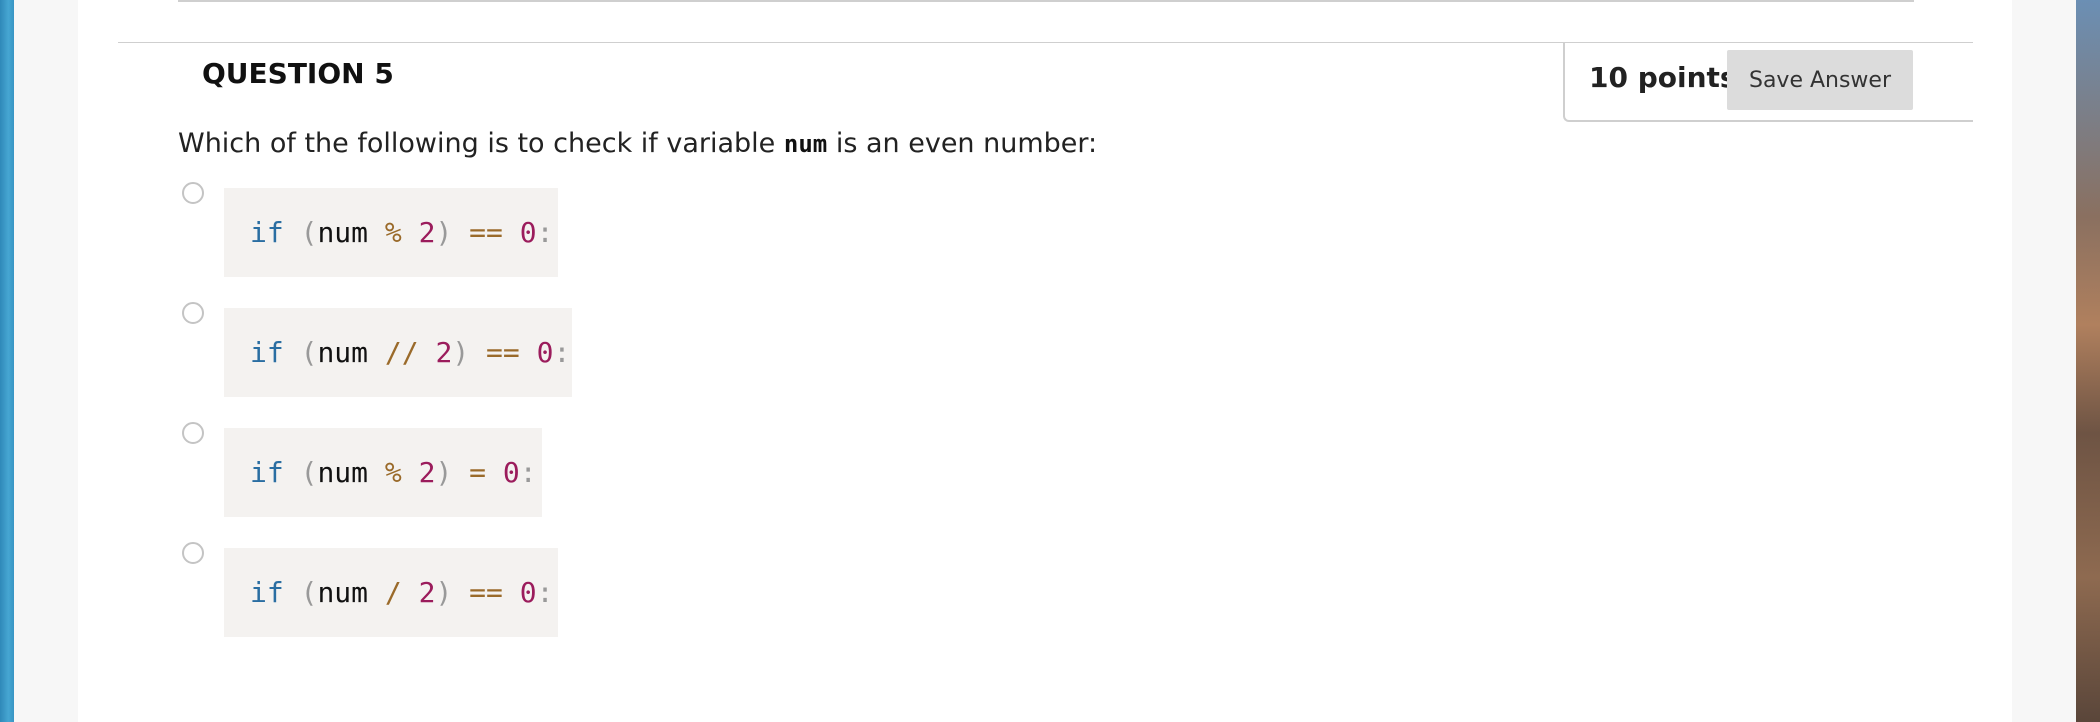  I want to click on question-divider, so click(860, 42).